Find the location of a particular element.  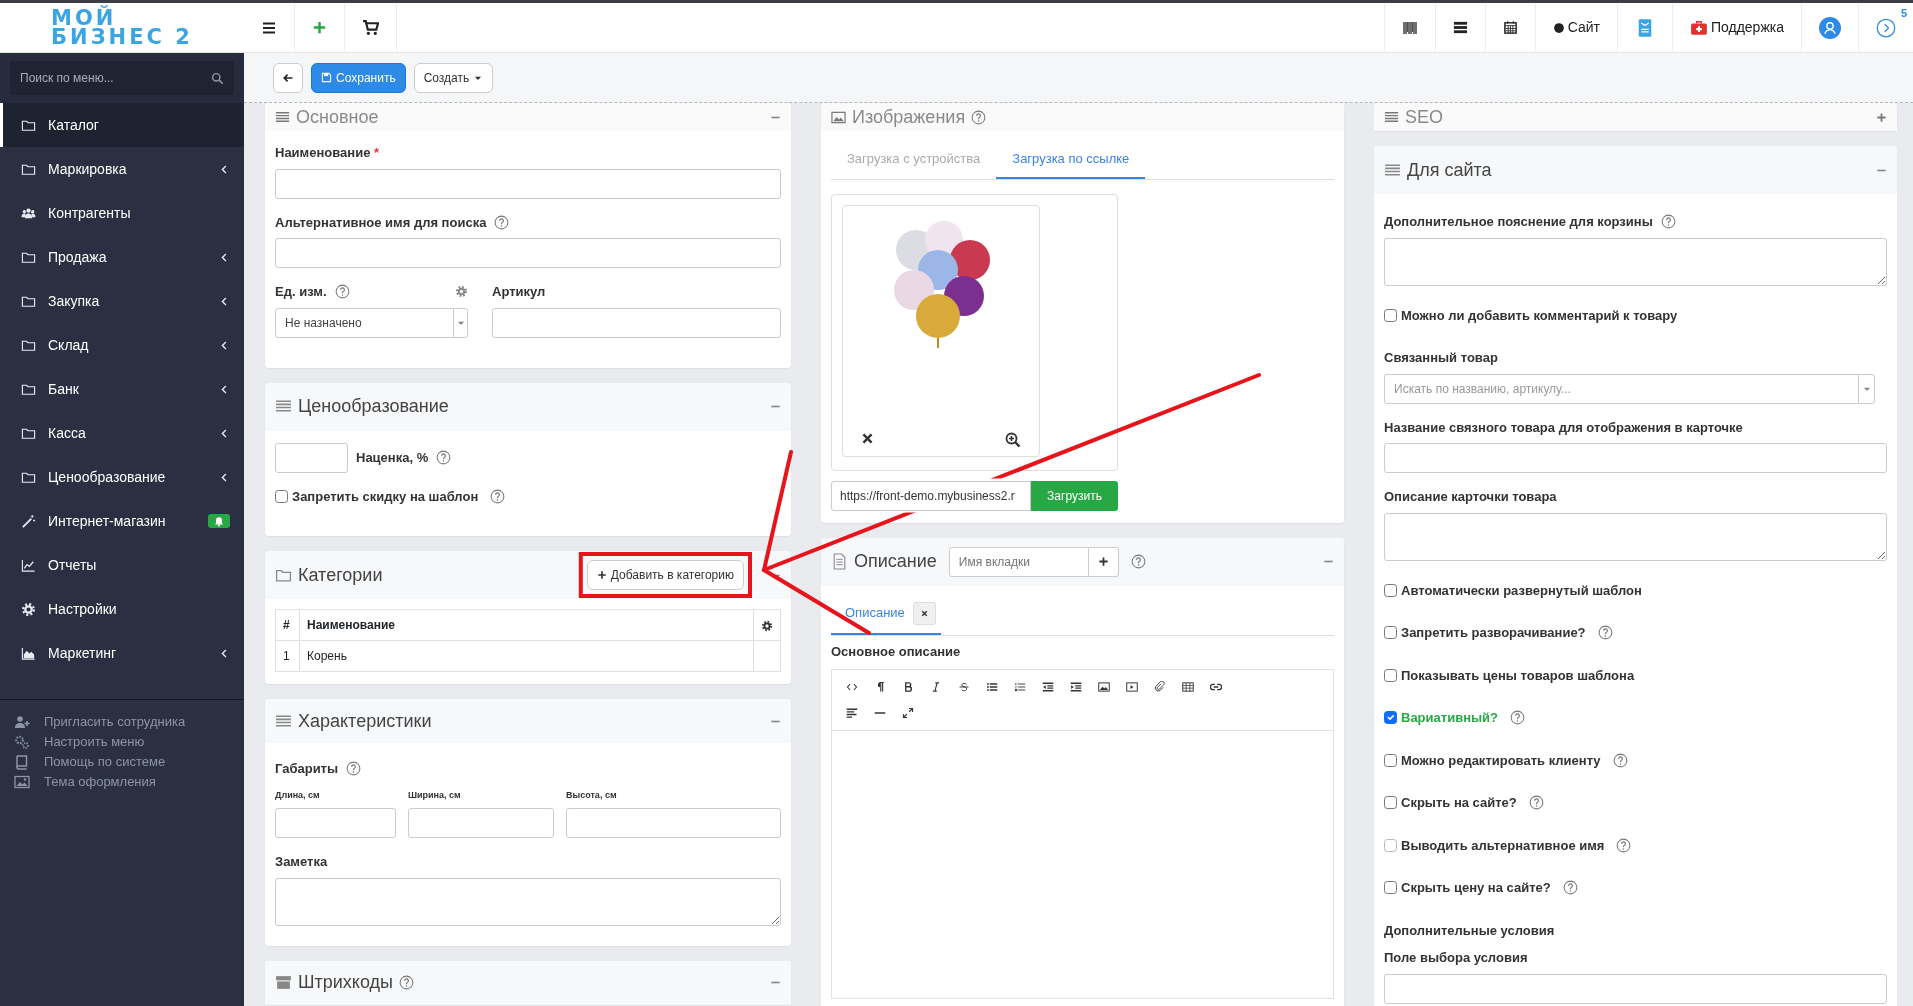

outdent-icon is located at coordinates (1048, 687).